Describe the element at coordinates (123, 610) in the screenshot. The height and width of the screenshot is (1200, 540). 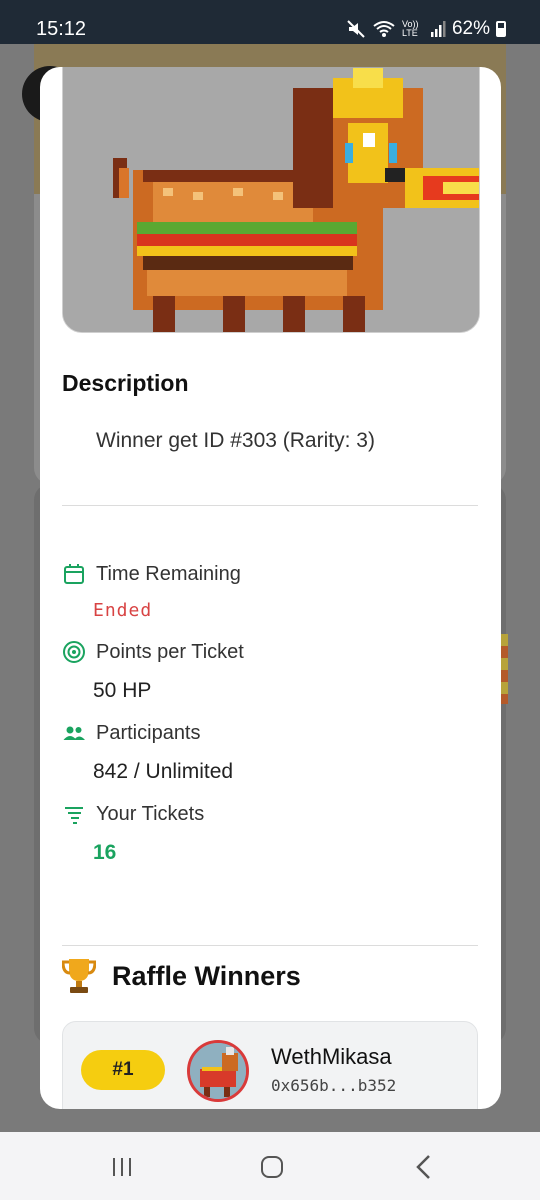
I see `time-remaining-value: Ended` at that location.